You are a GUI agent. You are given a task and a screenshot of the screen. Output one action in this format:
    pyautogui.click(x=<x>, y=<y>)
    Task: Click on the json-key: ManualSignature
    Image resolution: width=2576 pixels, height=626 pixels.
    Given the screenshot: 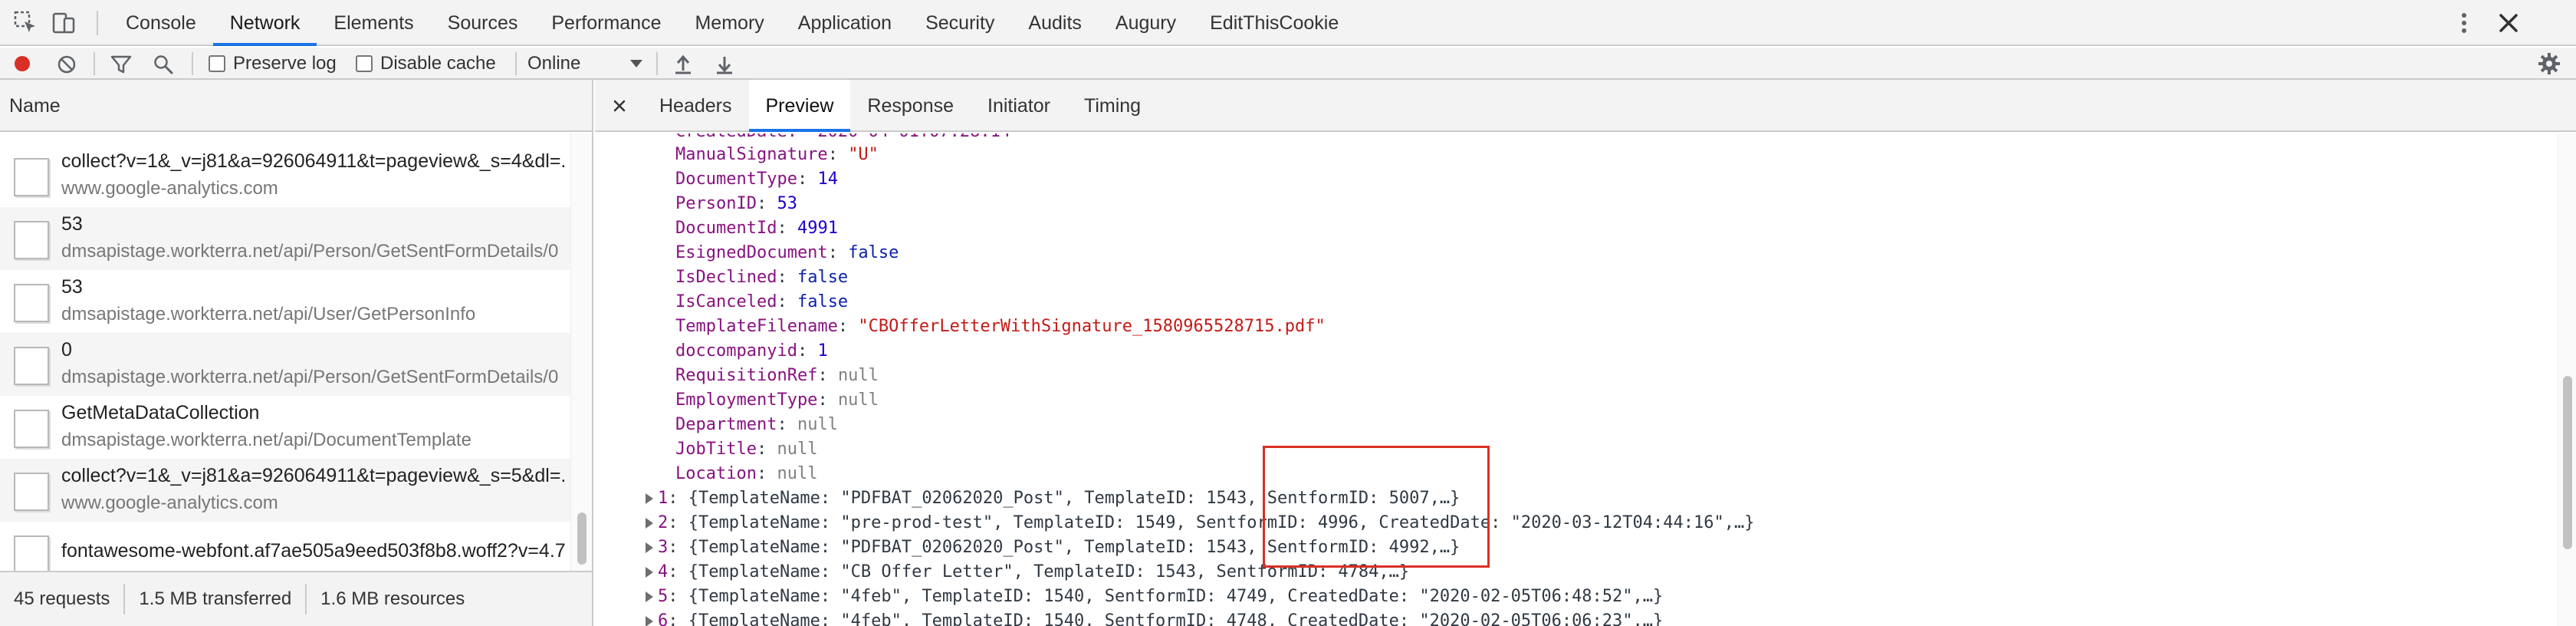 What is the action you would take?
    pyautogui.click(x=752, y=155)
    